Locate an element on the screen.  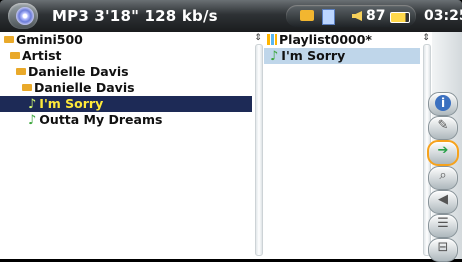
browser-scrollbar: ⇕ is located at coordinates (258, 145).